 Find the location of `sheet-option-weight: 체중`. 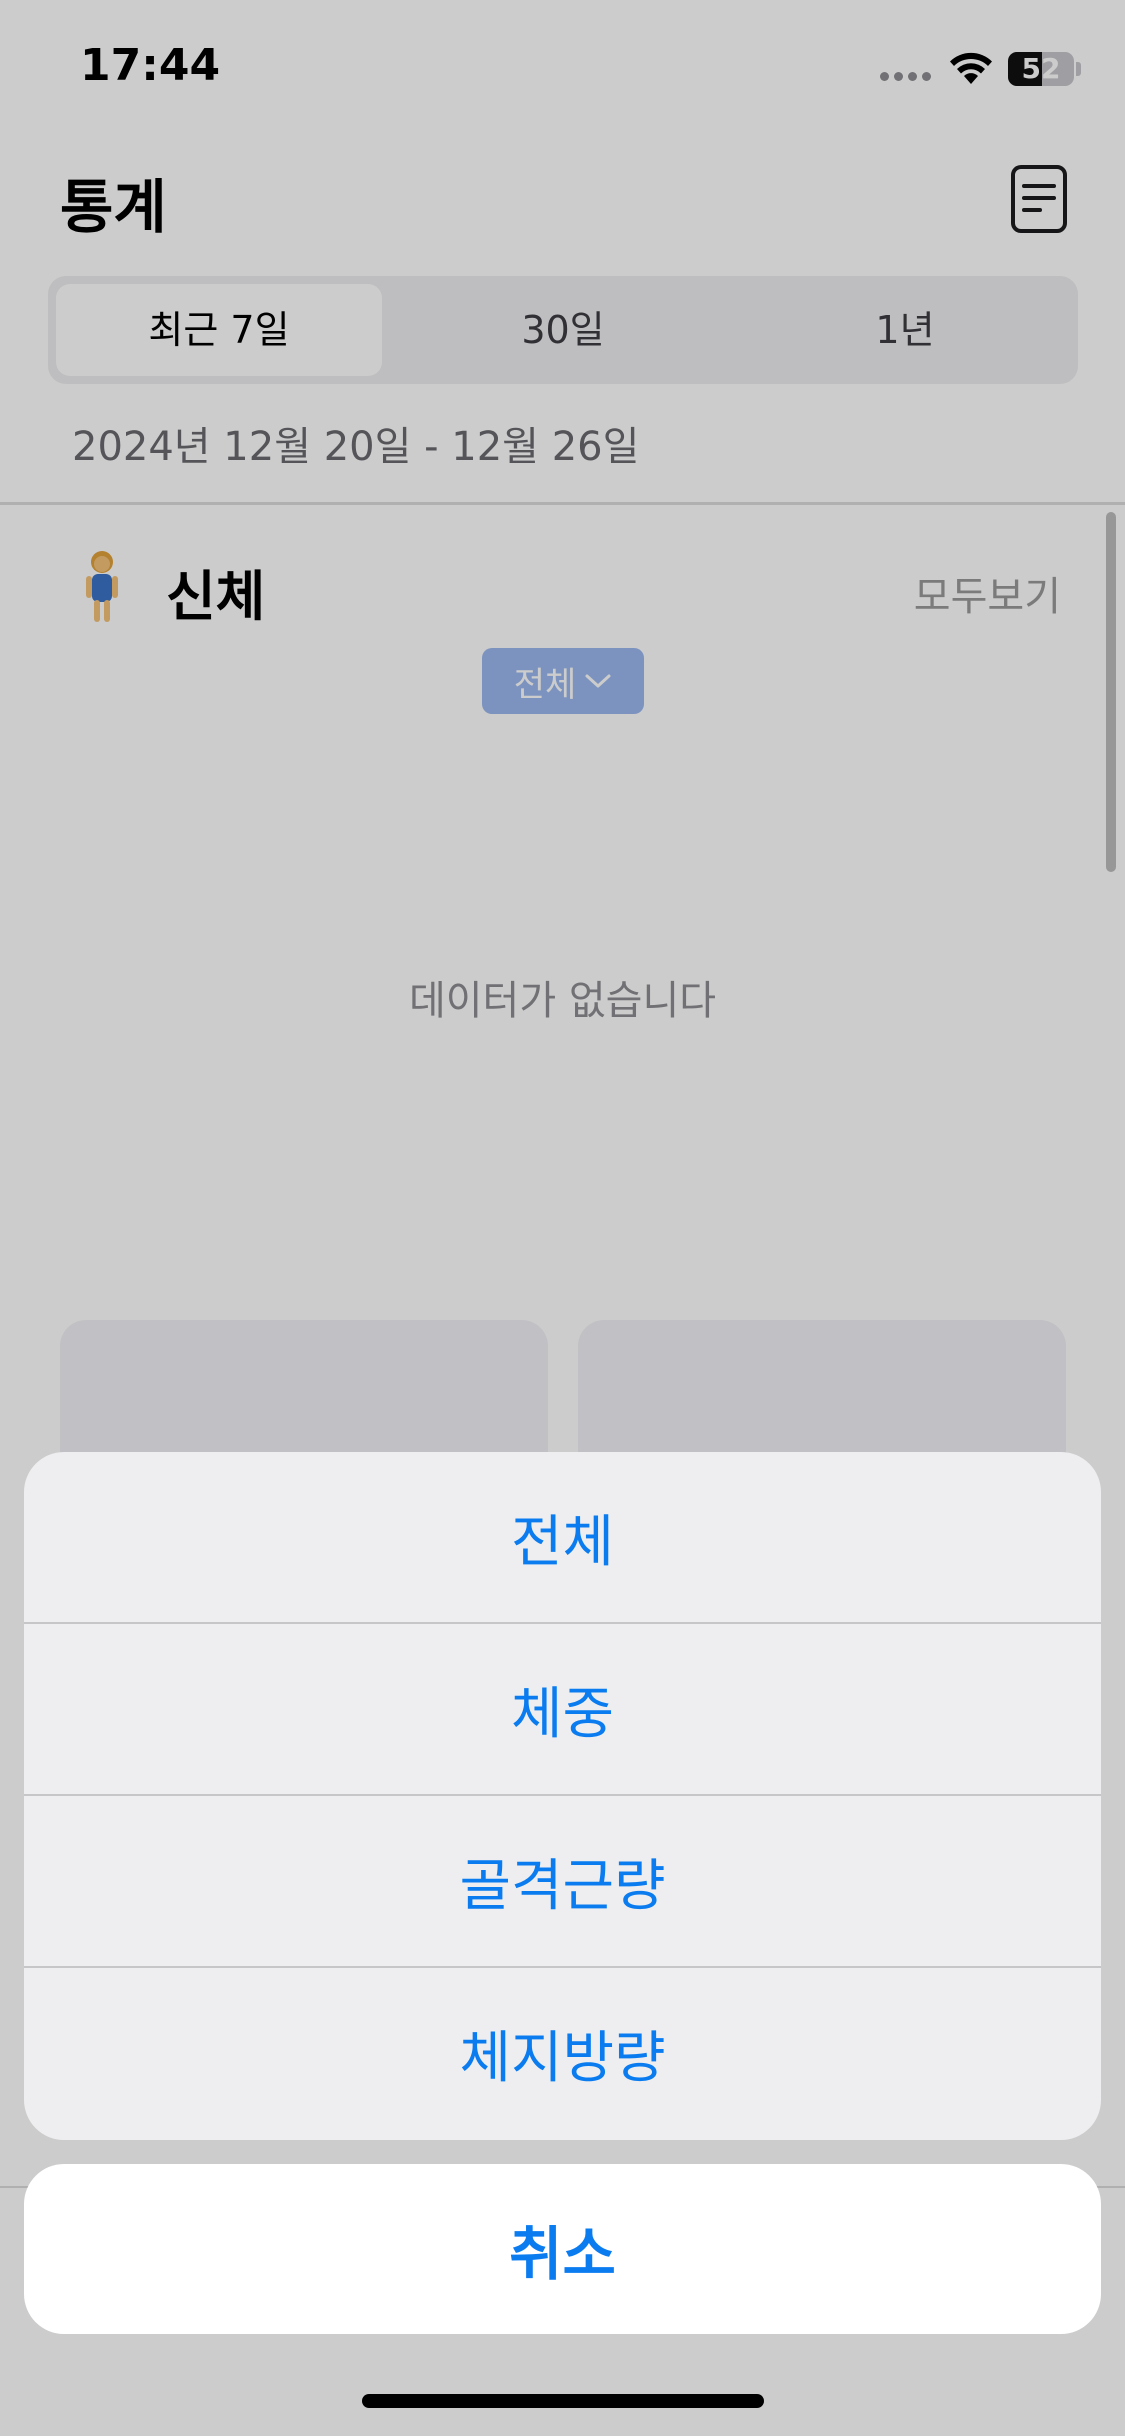

sheet-option-weight: 체중 is located at coordinates (562, 1709).